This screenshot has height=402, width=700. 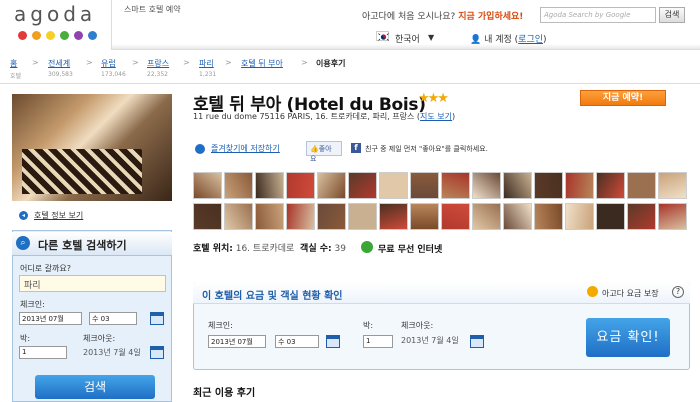 What do you see at coordinates (50, 318) in the screenshot?
I see `checkin-month-select: 2013년 07월` at bounding box center [50, 318].